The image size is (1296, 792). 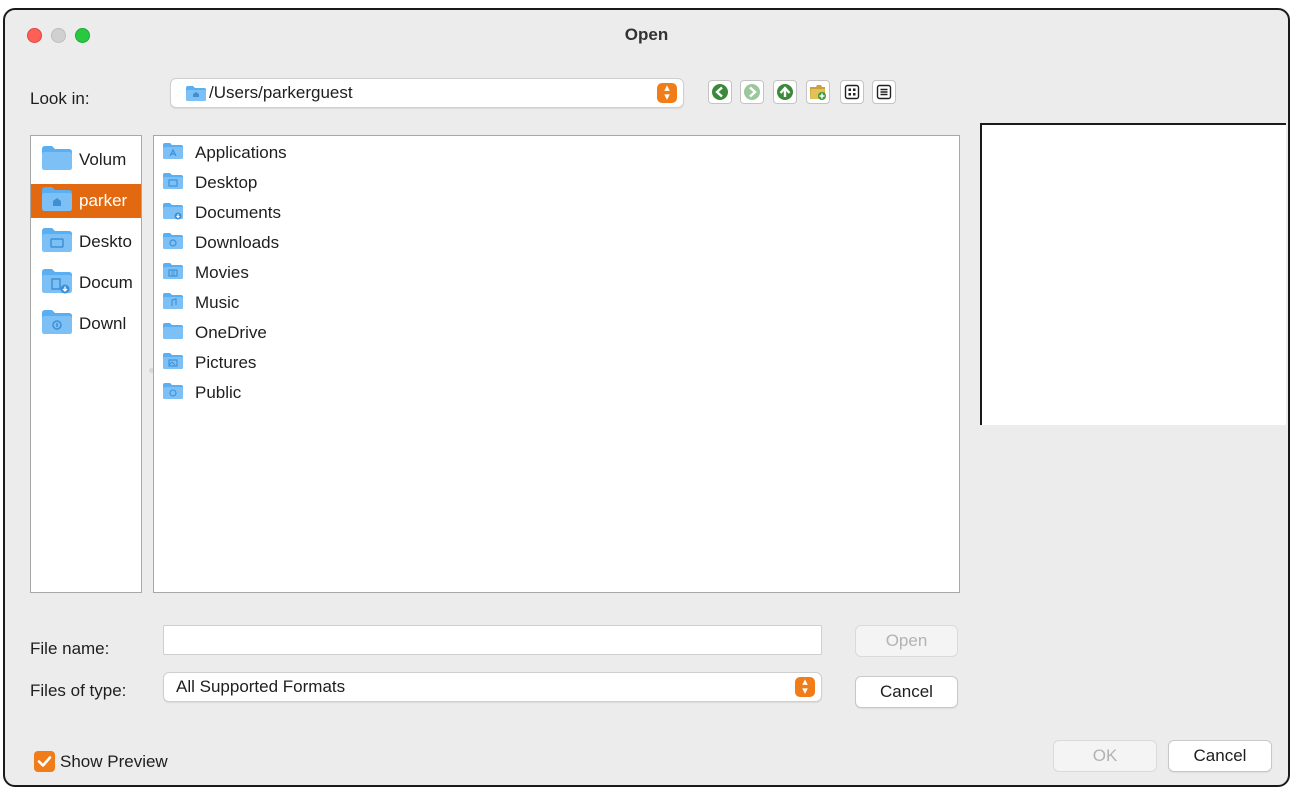 I want to click on cancel-button: Cancel, so click(x=1220, y=756).